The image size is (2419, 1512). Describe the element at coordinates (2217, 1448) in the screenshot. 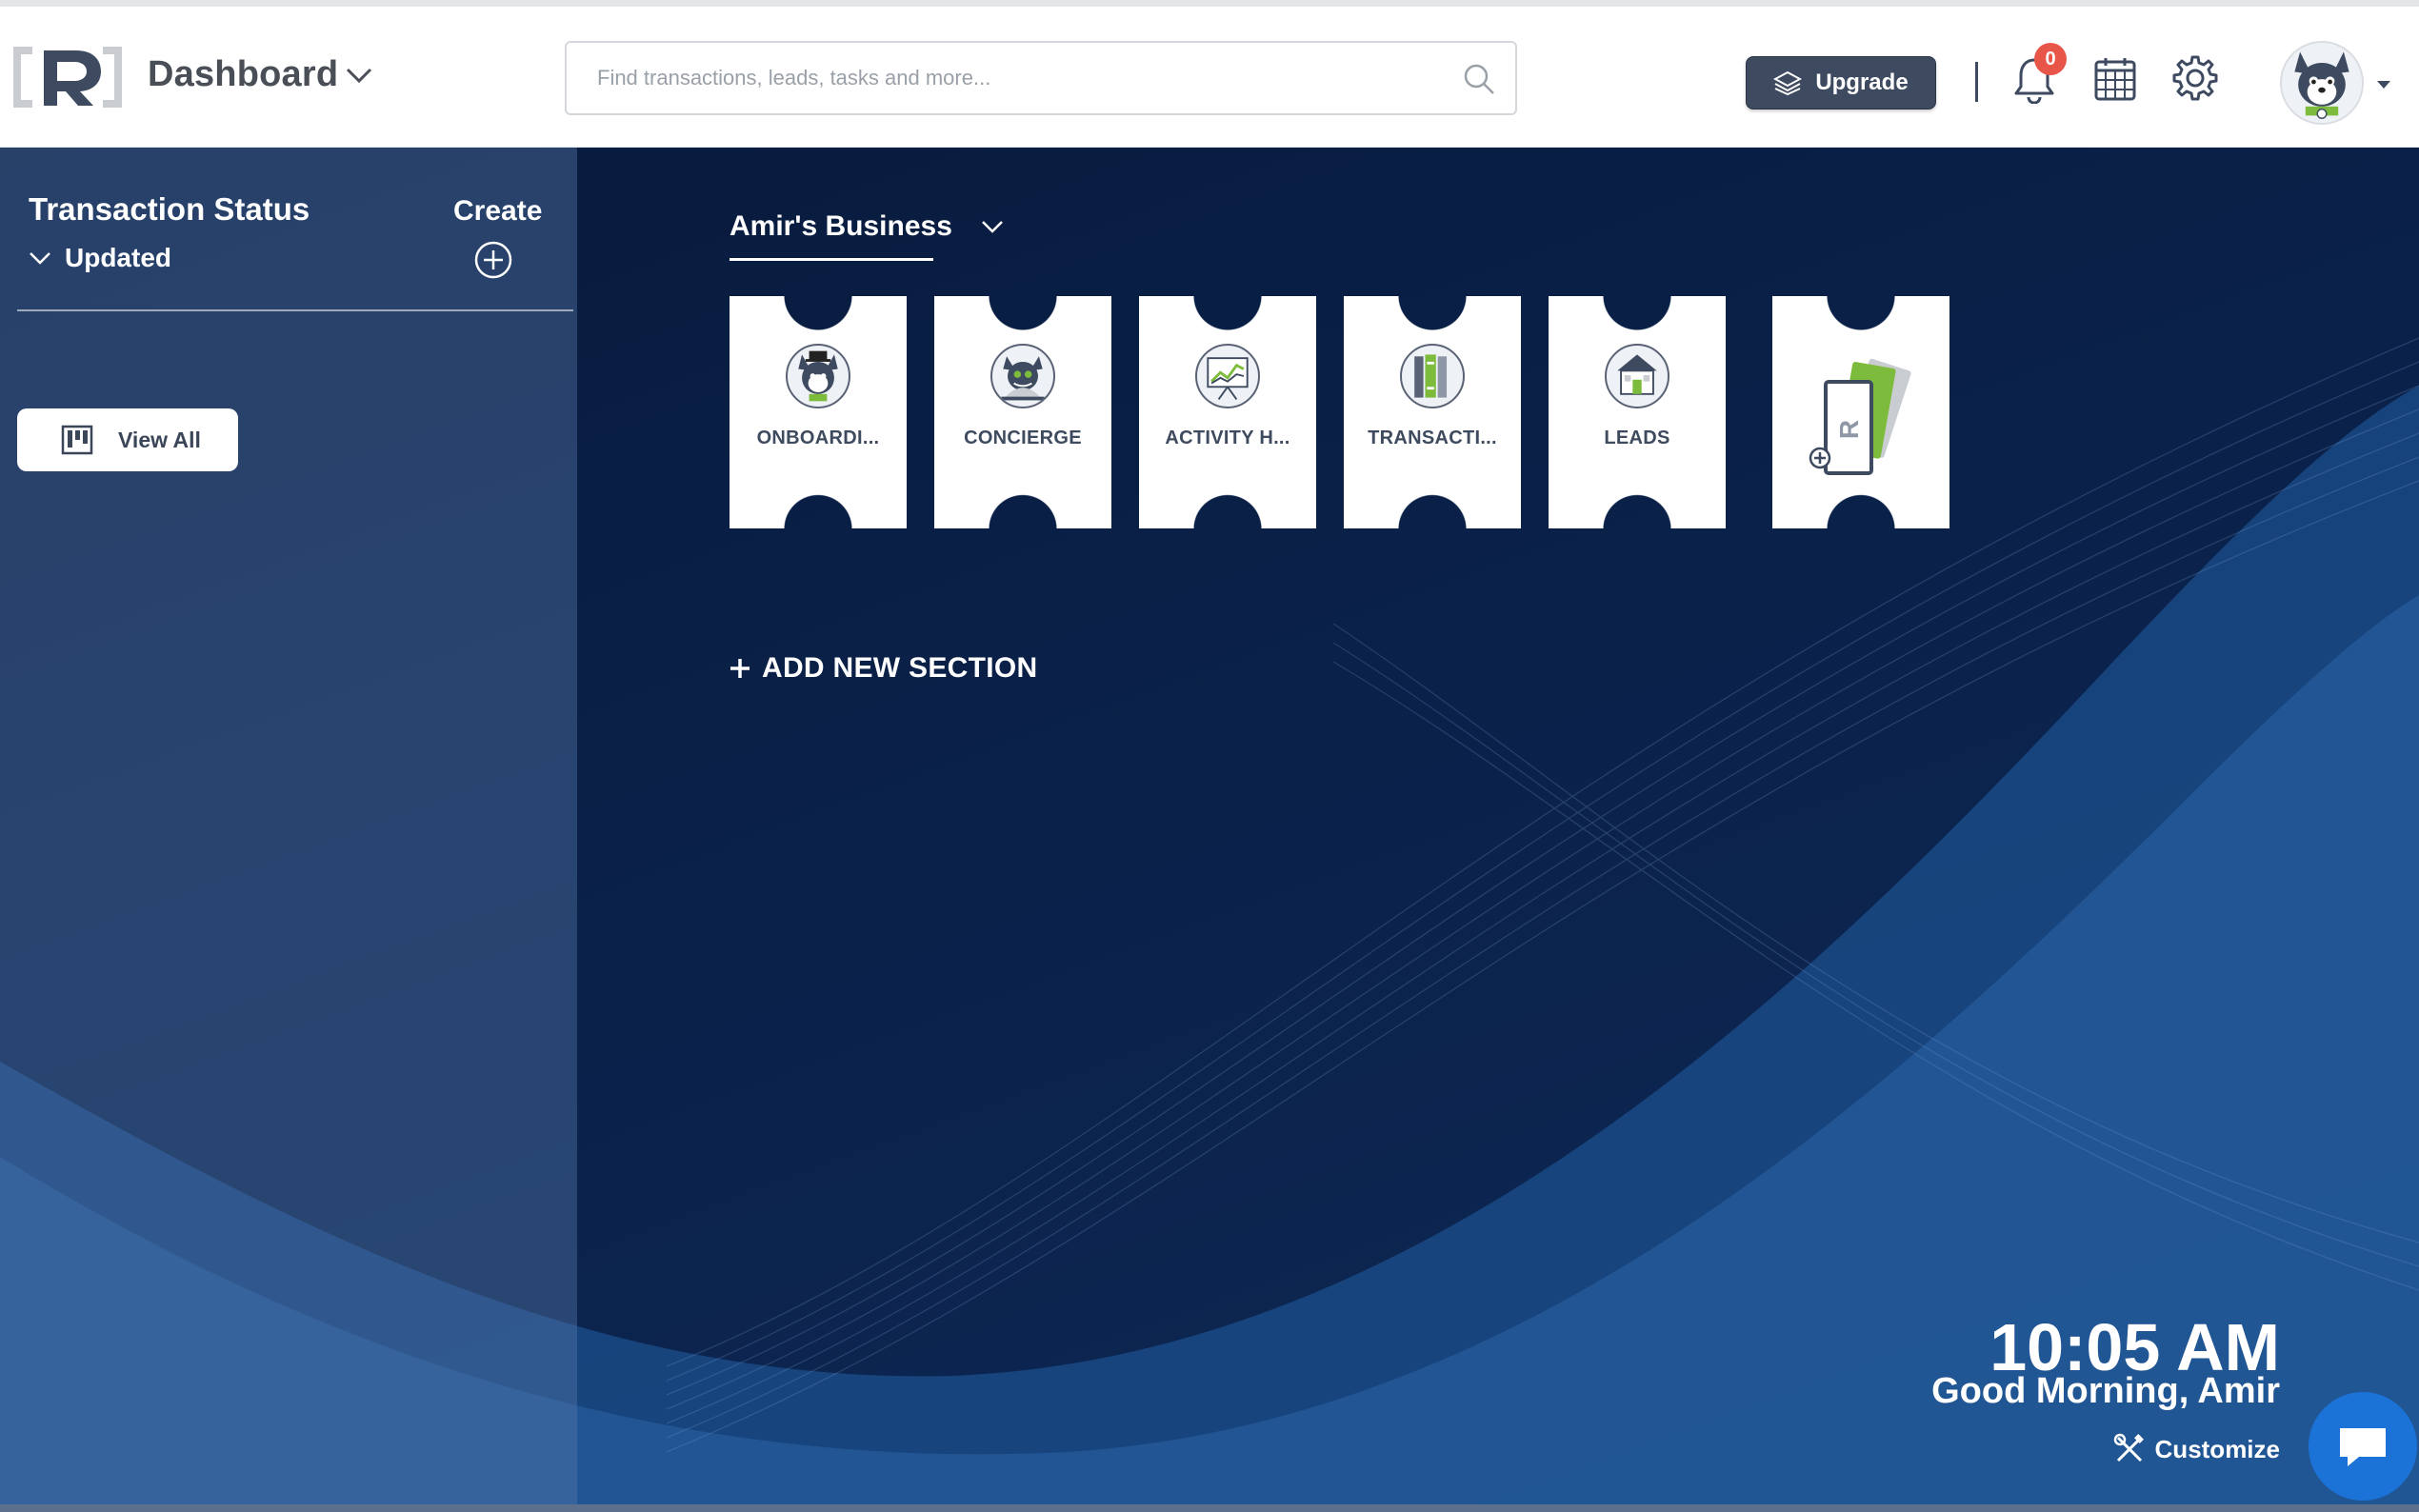

I see `customize-label: Customize` at that location.